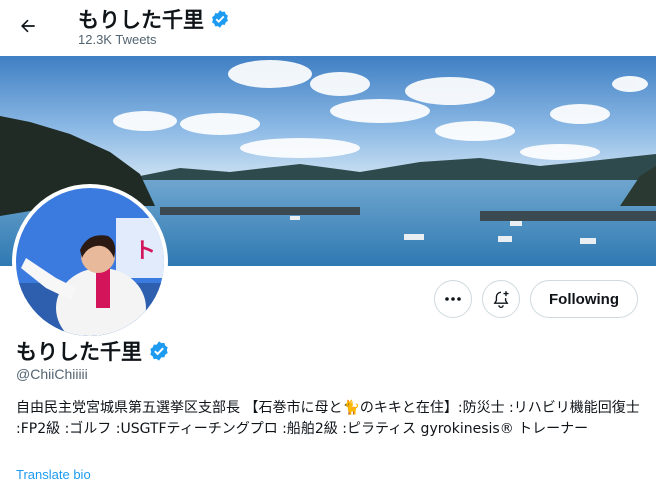 The height and width of the screenshot is (492, 656). Describe the element at coordinates (117, 39) in the screenshot. I see `tweet-count: 12.3K Tweets` at that location.